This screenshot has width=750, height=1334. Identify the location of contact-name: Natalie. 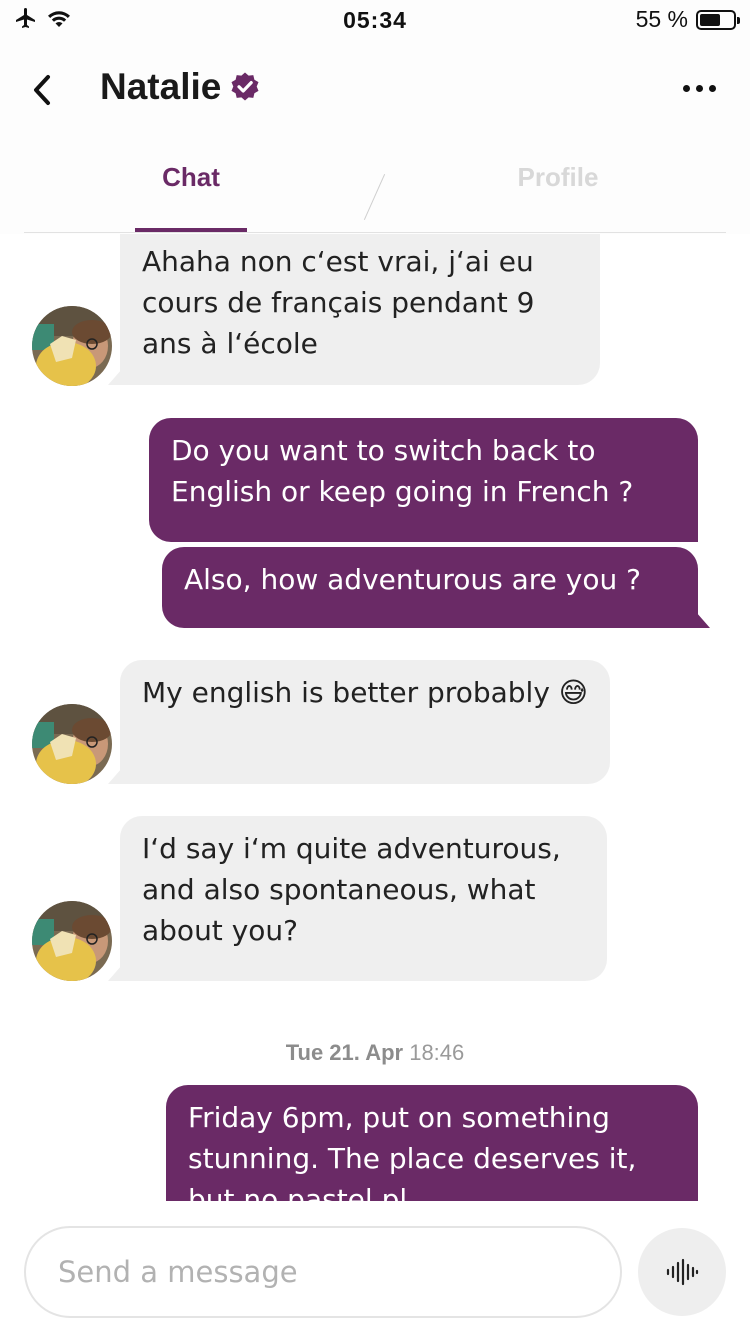
(161, 86).